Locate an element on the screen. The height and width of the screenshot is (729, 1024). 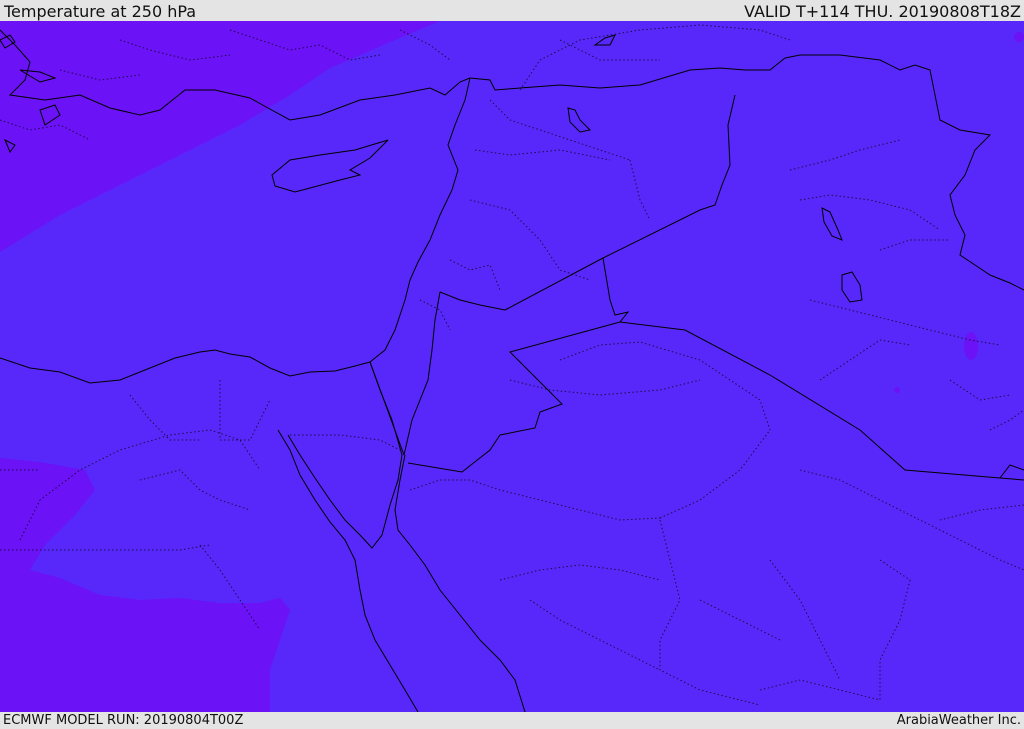
model-run-label: ECMWF MODEL RUN: 20190804T00Z is located at coordinates (123, 720).